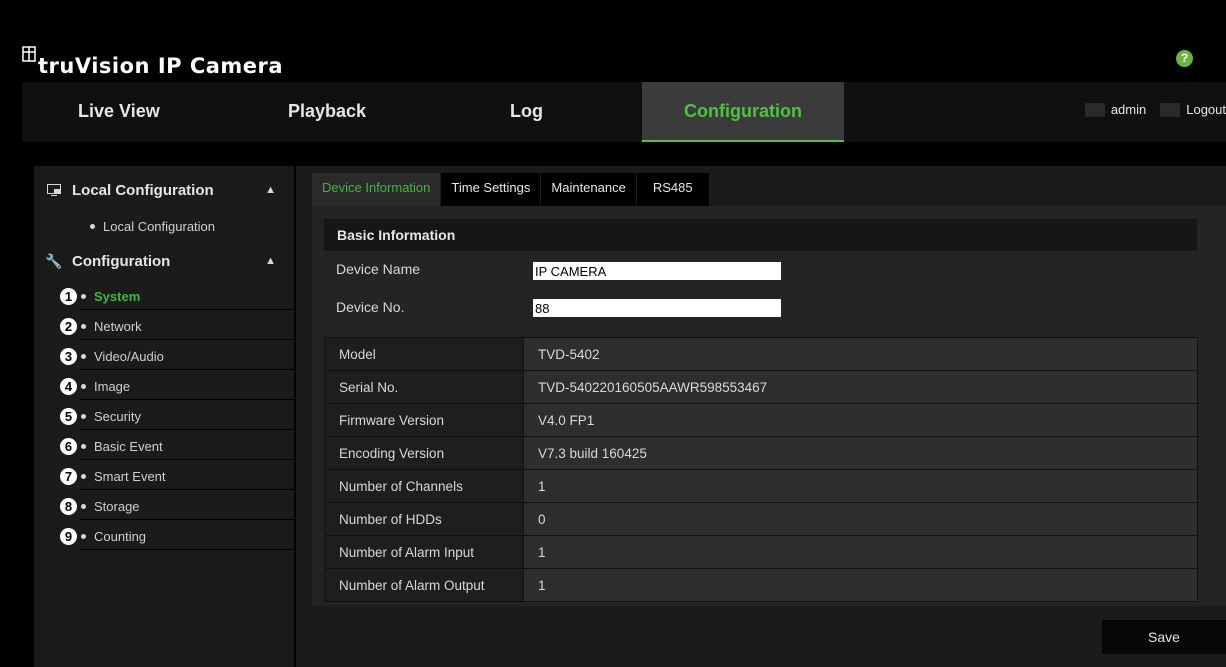 The height and width of the screenshot is (667, 1226). What do you see at coordinates (68, 536) in the screenshot?
I see `callout-number: 9` at bounding box center [68, 536].